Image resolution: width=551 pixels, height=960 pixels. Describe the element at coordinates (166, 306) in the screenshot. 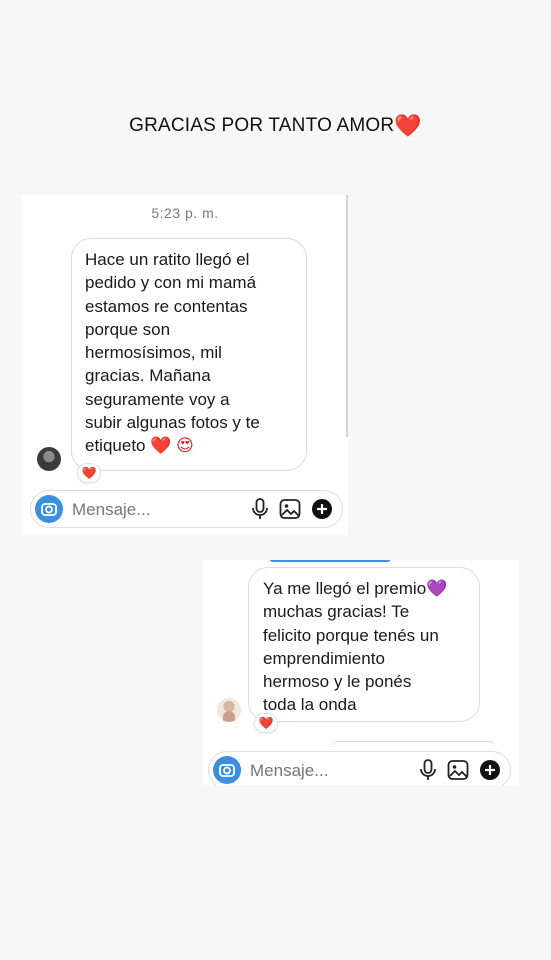

I see `message-line: estamos re contentas` at that location.